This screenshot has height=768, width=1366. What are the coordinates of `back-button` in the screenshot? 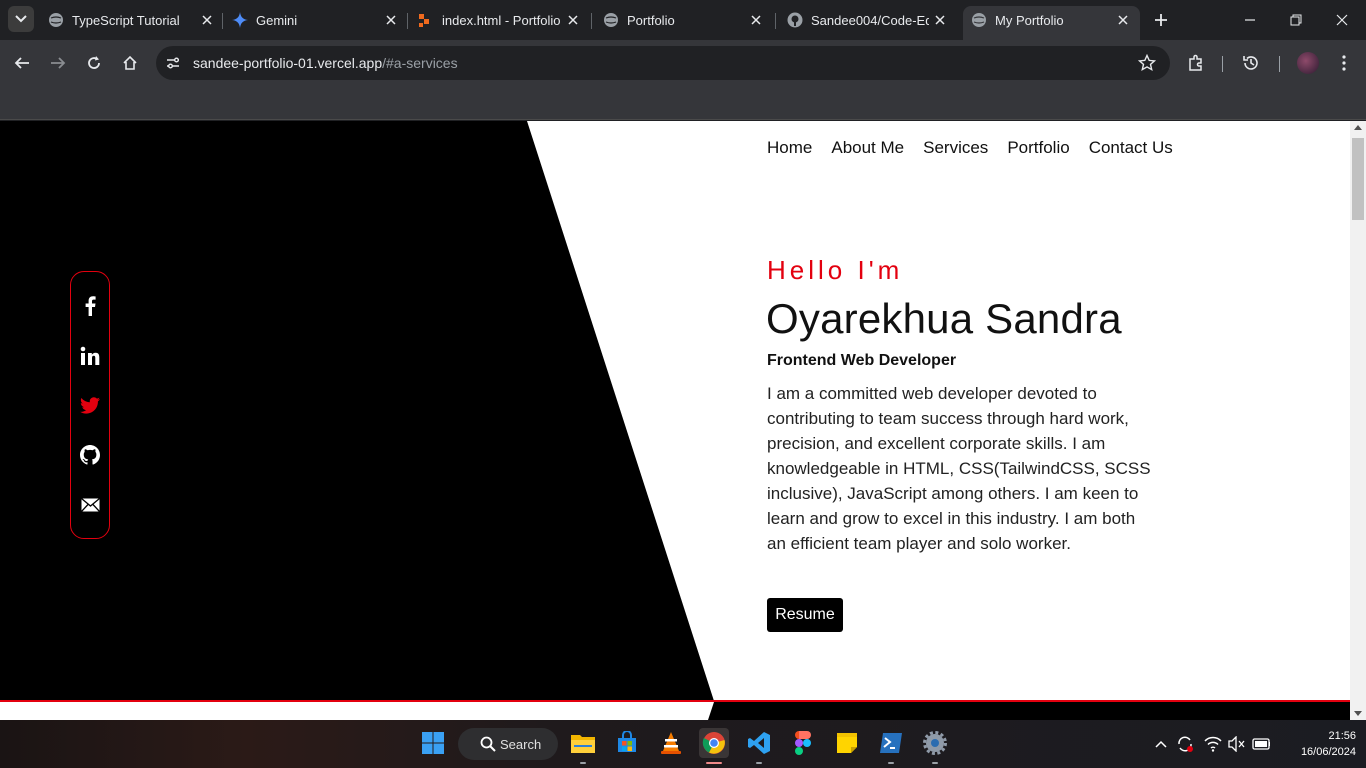 It's located at (22, 63).